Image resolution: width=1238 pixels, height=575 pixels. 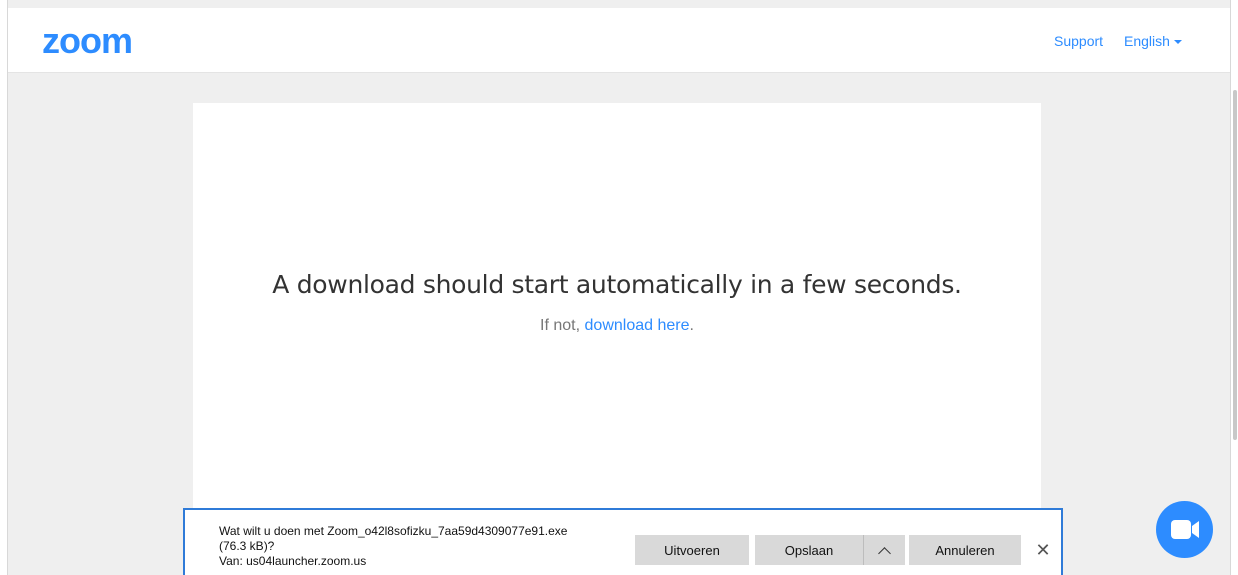 What do you see at coordinates (692, 550) in the screenshot?
I see `run-button: Uitvoeren` at bounding box center [692, 550].